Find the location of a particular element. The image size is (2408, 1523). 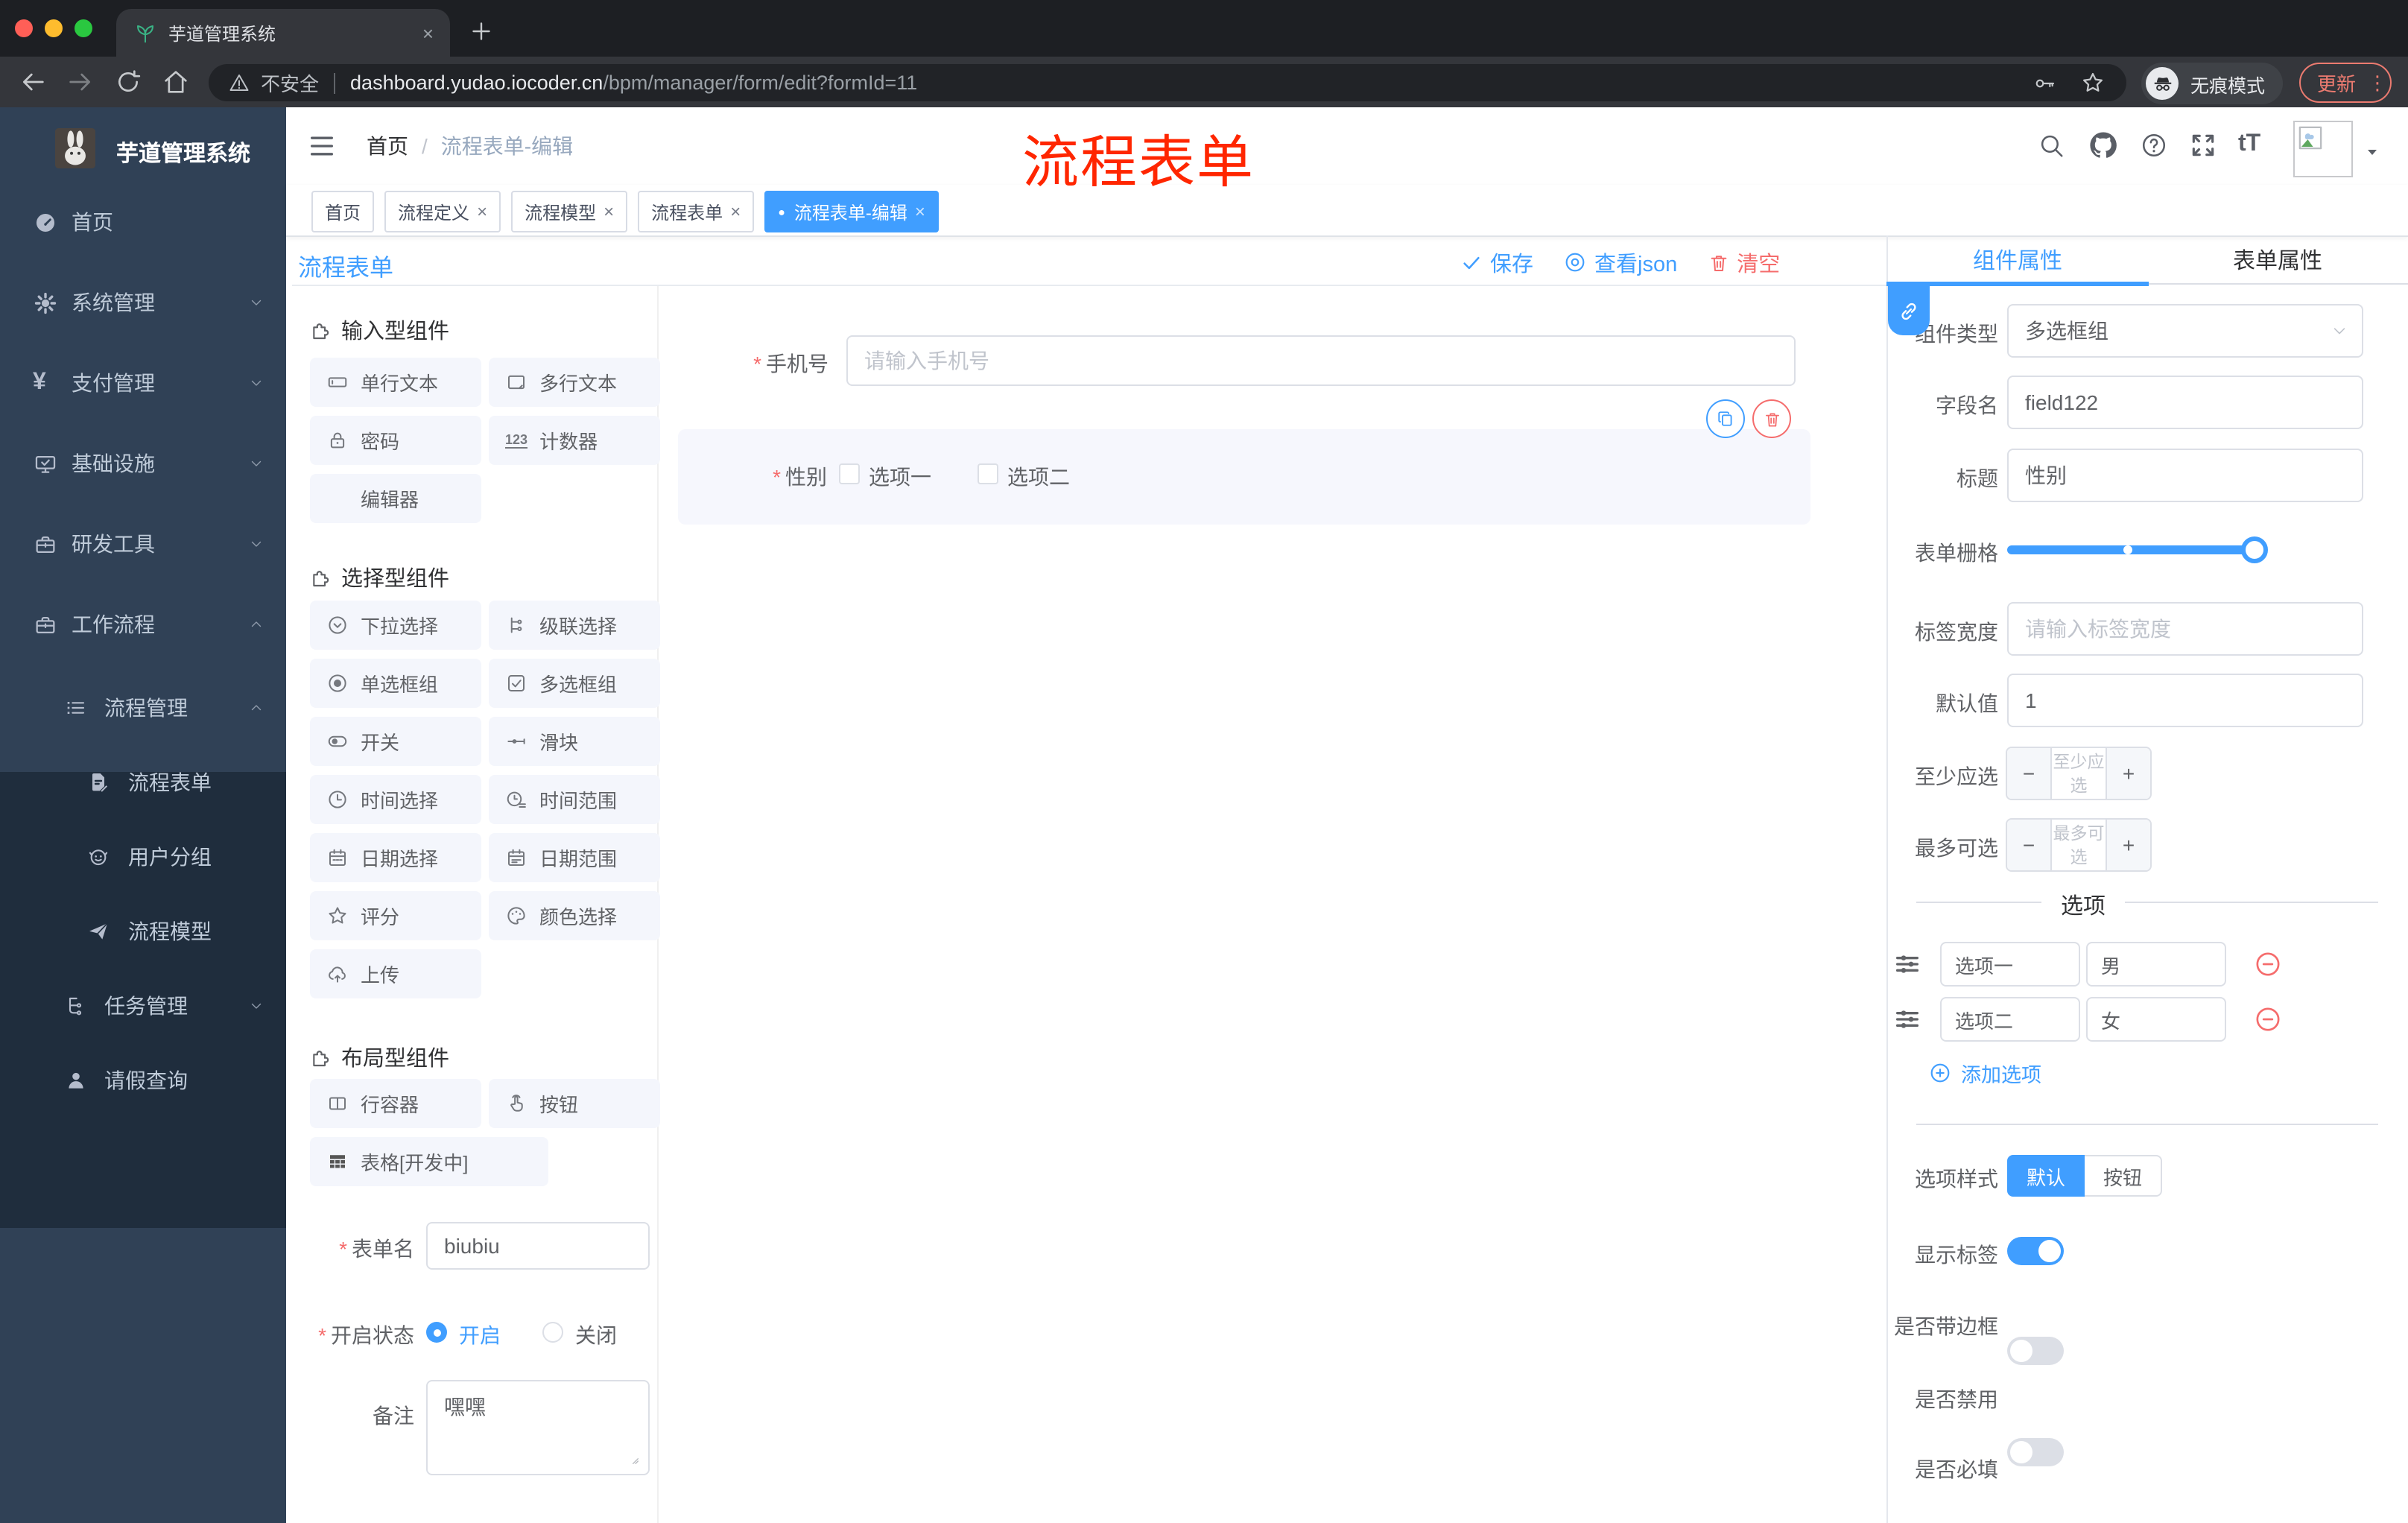

slider-handle is located at coordinates (2254, 549).